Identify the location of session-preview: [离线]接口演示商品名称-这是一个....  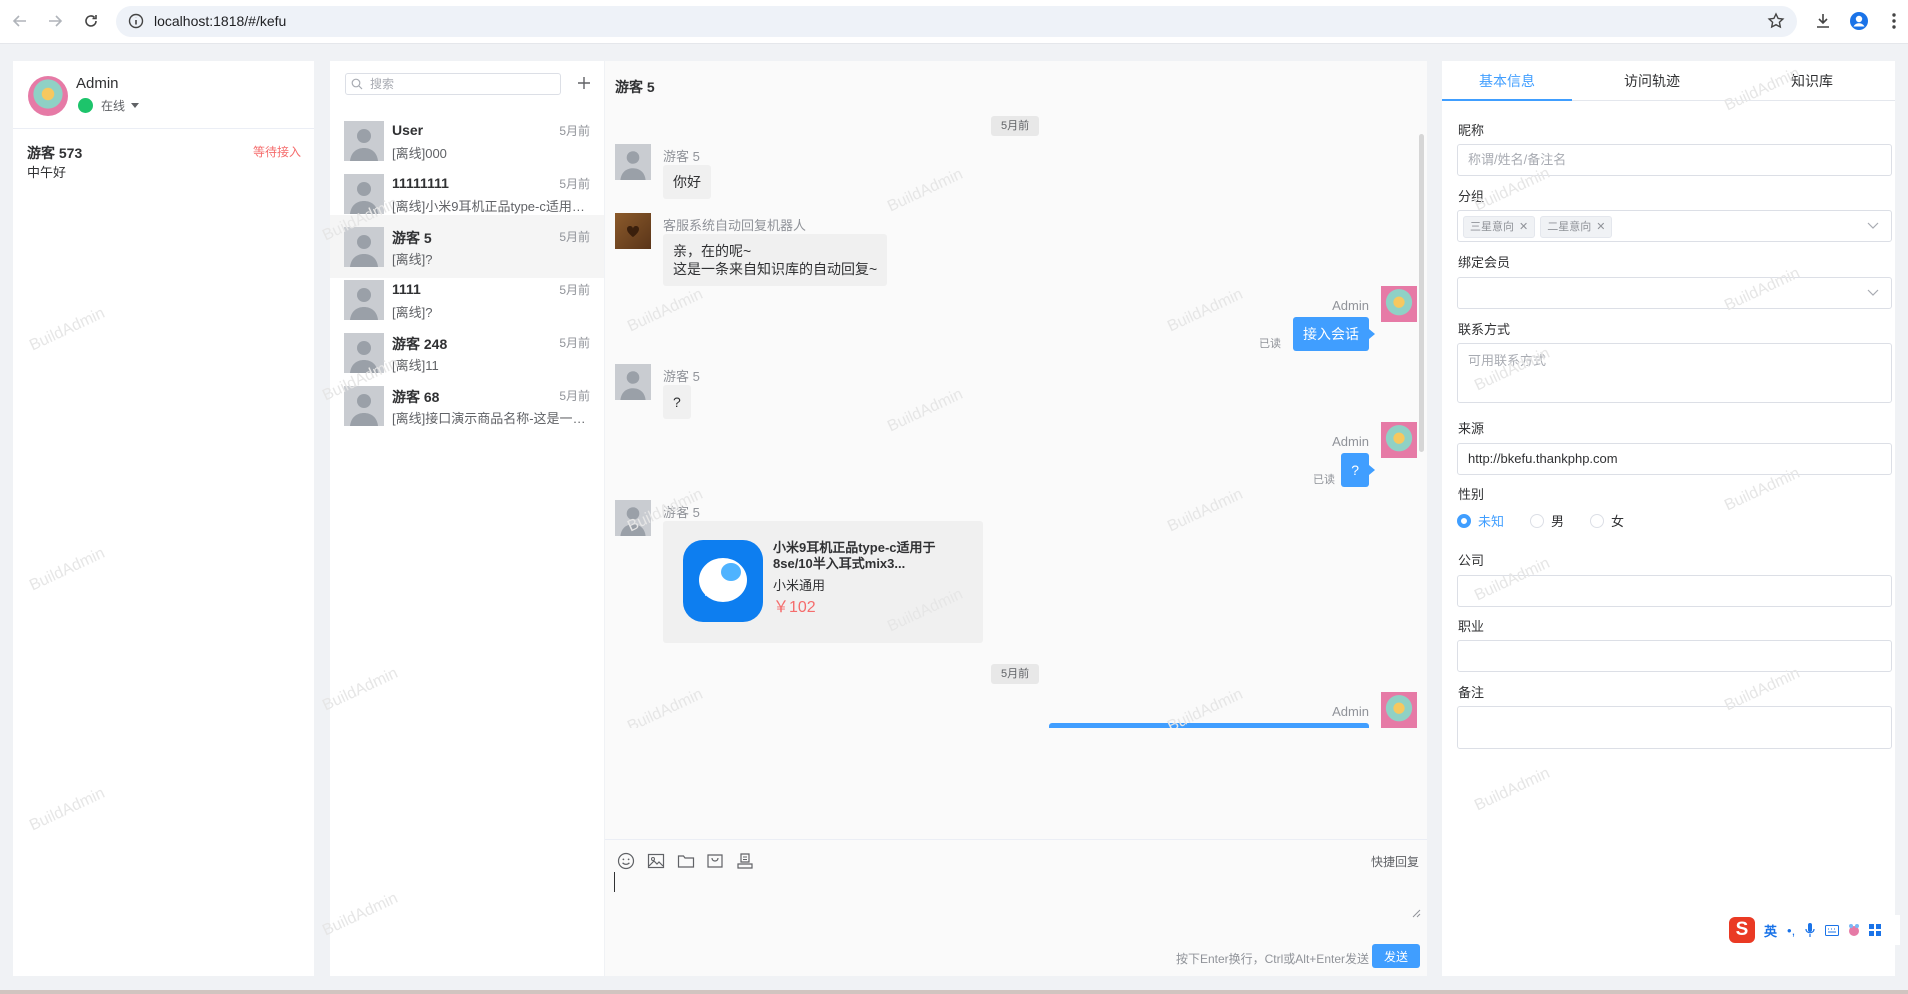
(492, 418).